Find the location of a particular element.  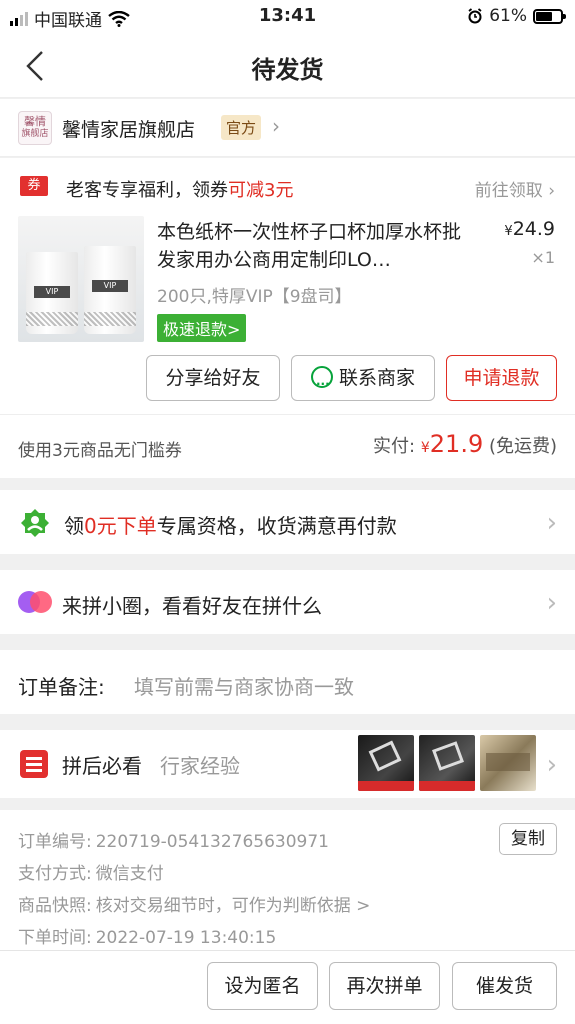

anonymous-label: 设为匿名 is located at coordinates (262, 986).